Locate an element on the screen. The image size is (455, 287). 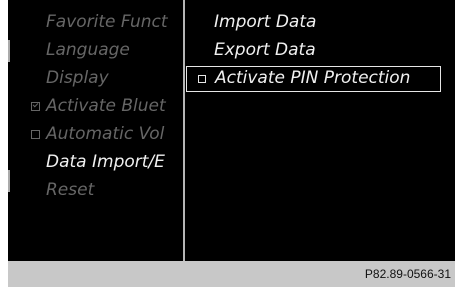
menu-item-data-import-export: Data Import/E is located at coordinates (105, 162).